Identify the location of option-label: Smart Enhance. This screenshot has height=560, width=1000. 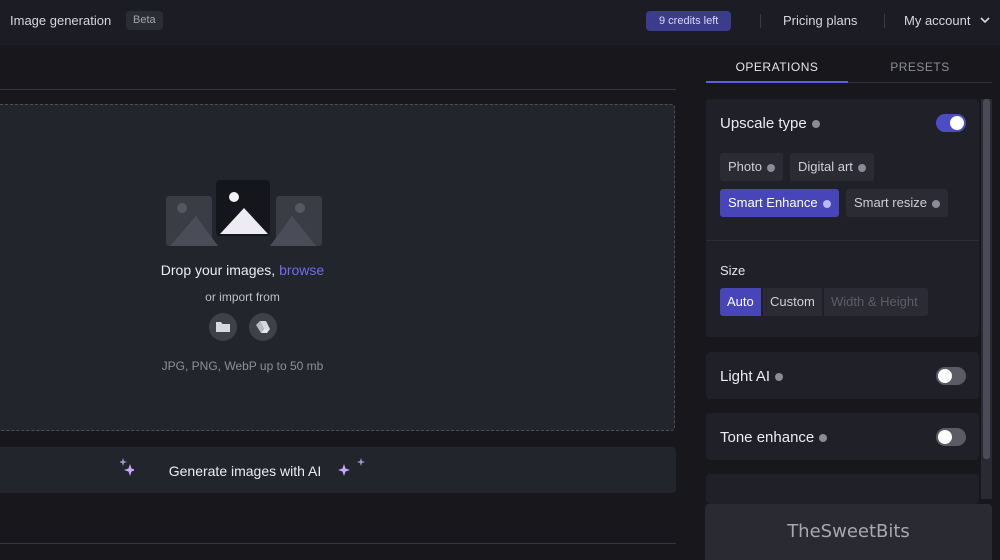
(773, 202).